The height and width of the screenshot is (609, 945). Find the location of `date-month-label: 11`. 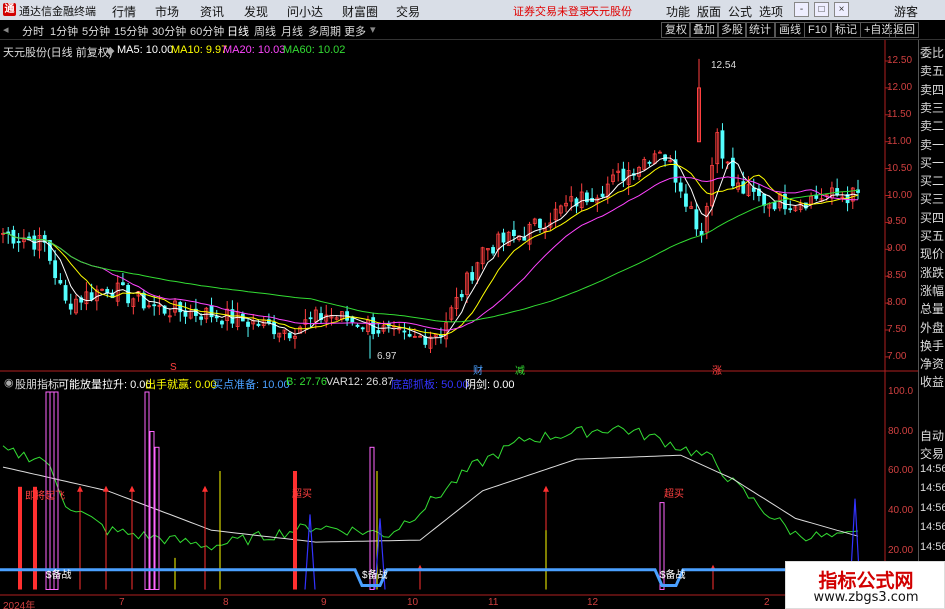

date-month-label: 11 is located at coordinates (493, 602).